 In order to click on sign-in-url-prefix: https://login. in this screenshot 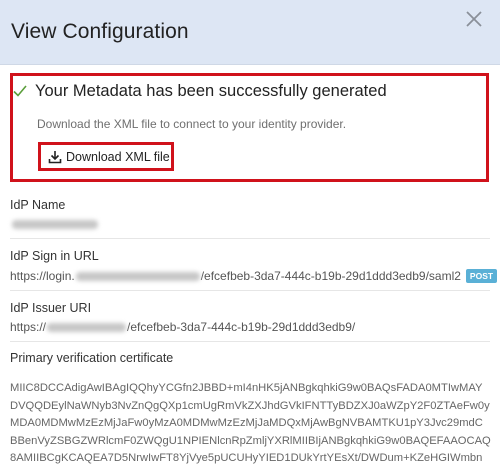, I will do `click(42, 276)`.